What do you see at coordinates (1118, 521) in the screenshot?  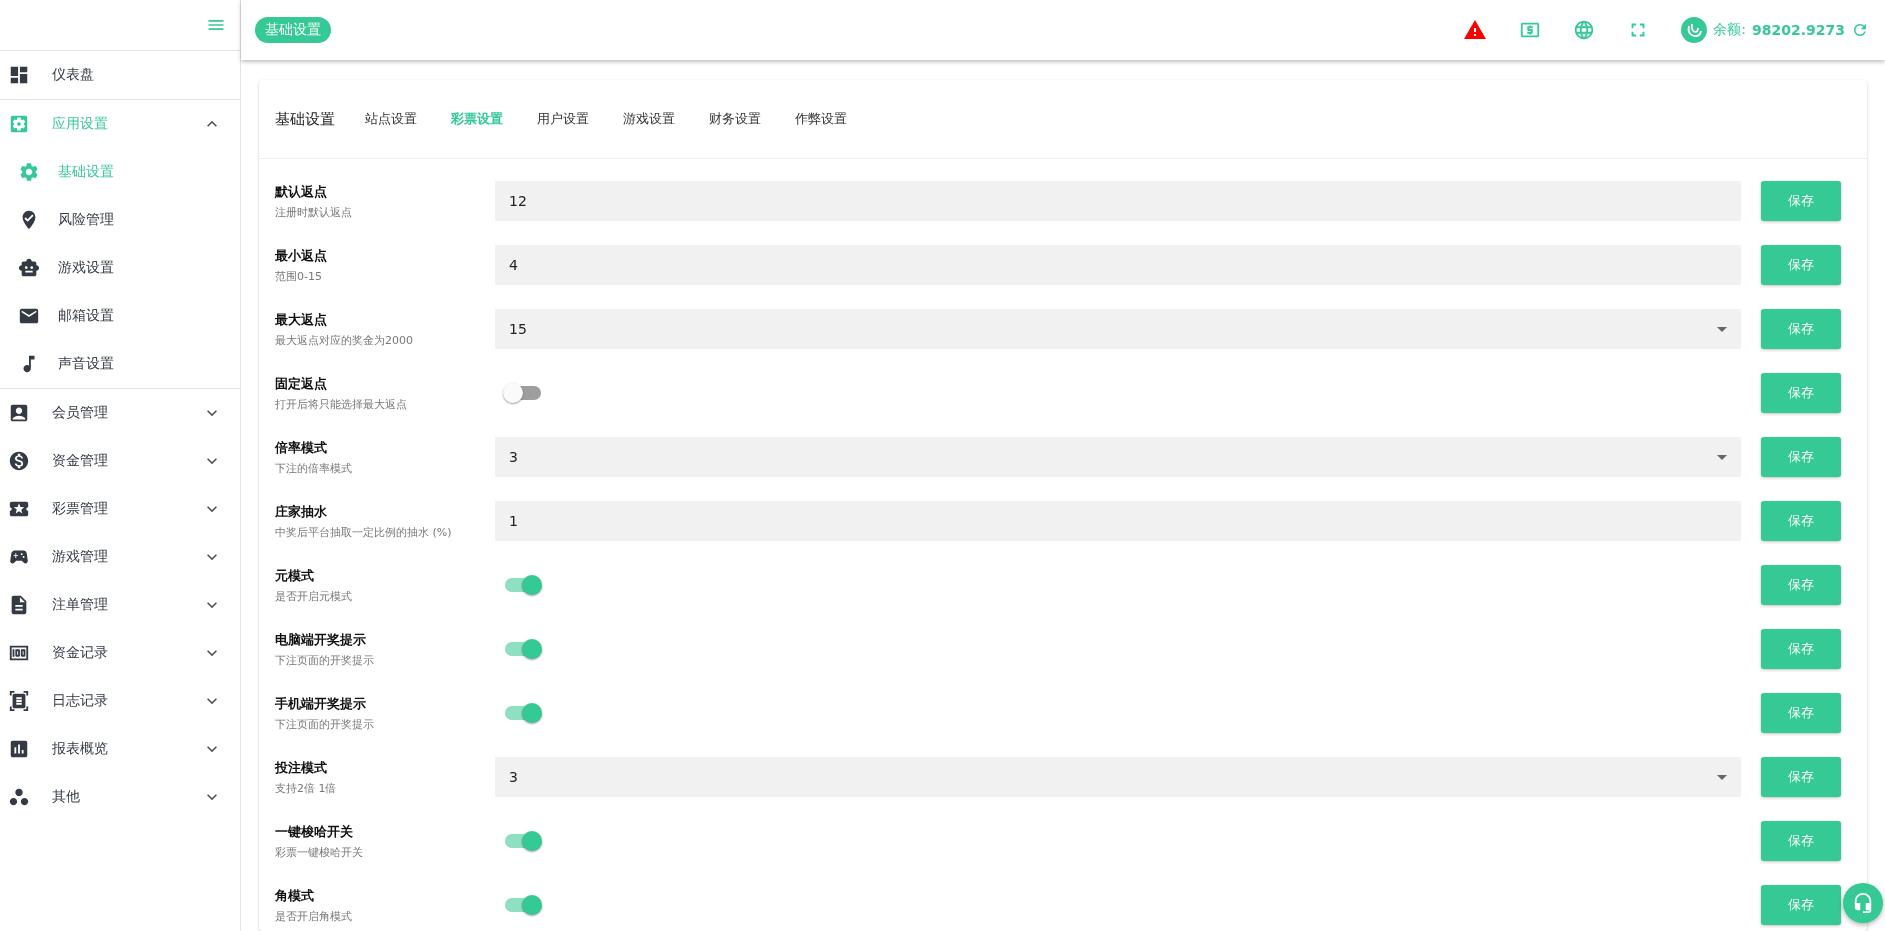 I see `input-field: 1` at bounding box center [1118, 521].